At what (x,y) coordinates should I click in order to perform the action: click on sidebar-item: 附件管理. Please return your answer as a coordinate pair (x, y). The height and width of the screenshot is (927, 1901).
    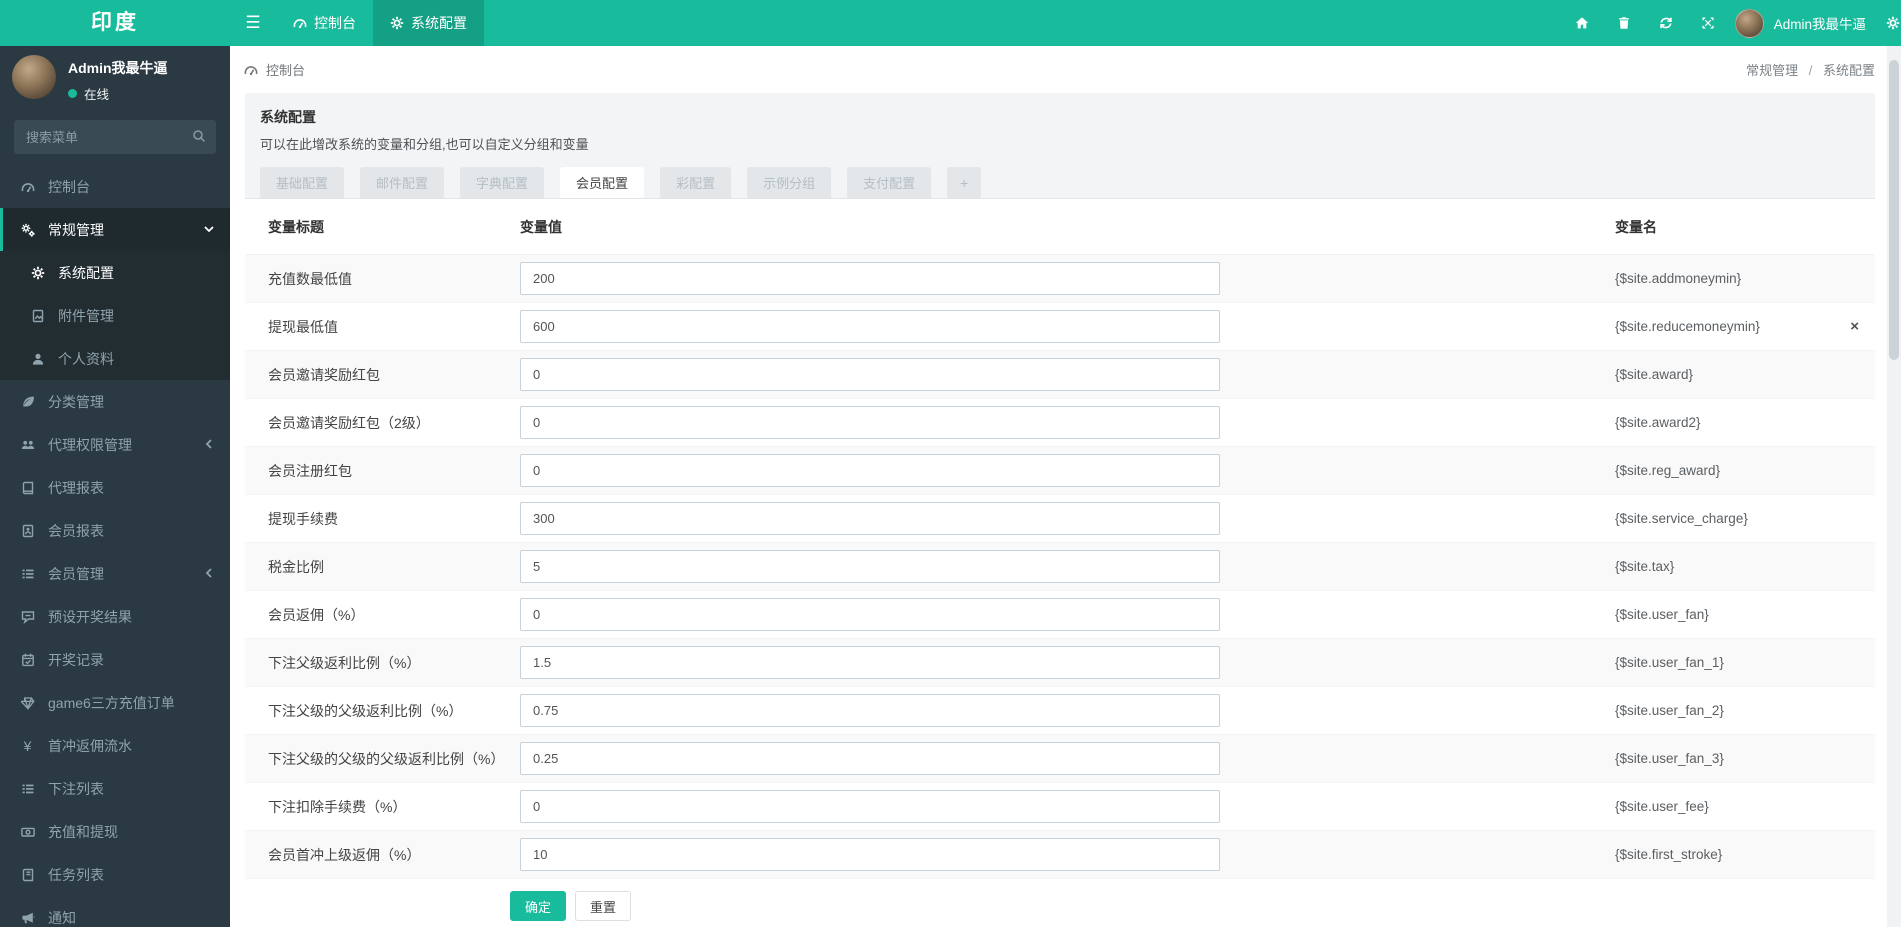
    Looking at the image, I should click on (115, 315).